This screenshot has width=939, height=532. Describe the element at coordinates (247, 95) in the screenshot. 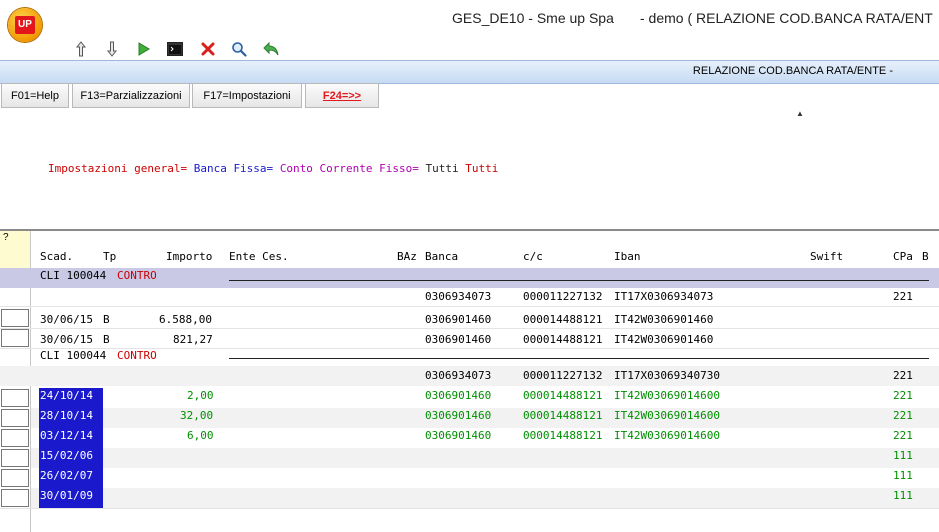

I see `f17-impostazioni-button: F17=Impostazioni` at that location.